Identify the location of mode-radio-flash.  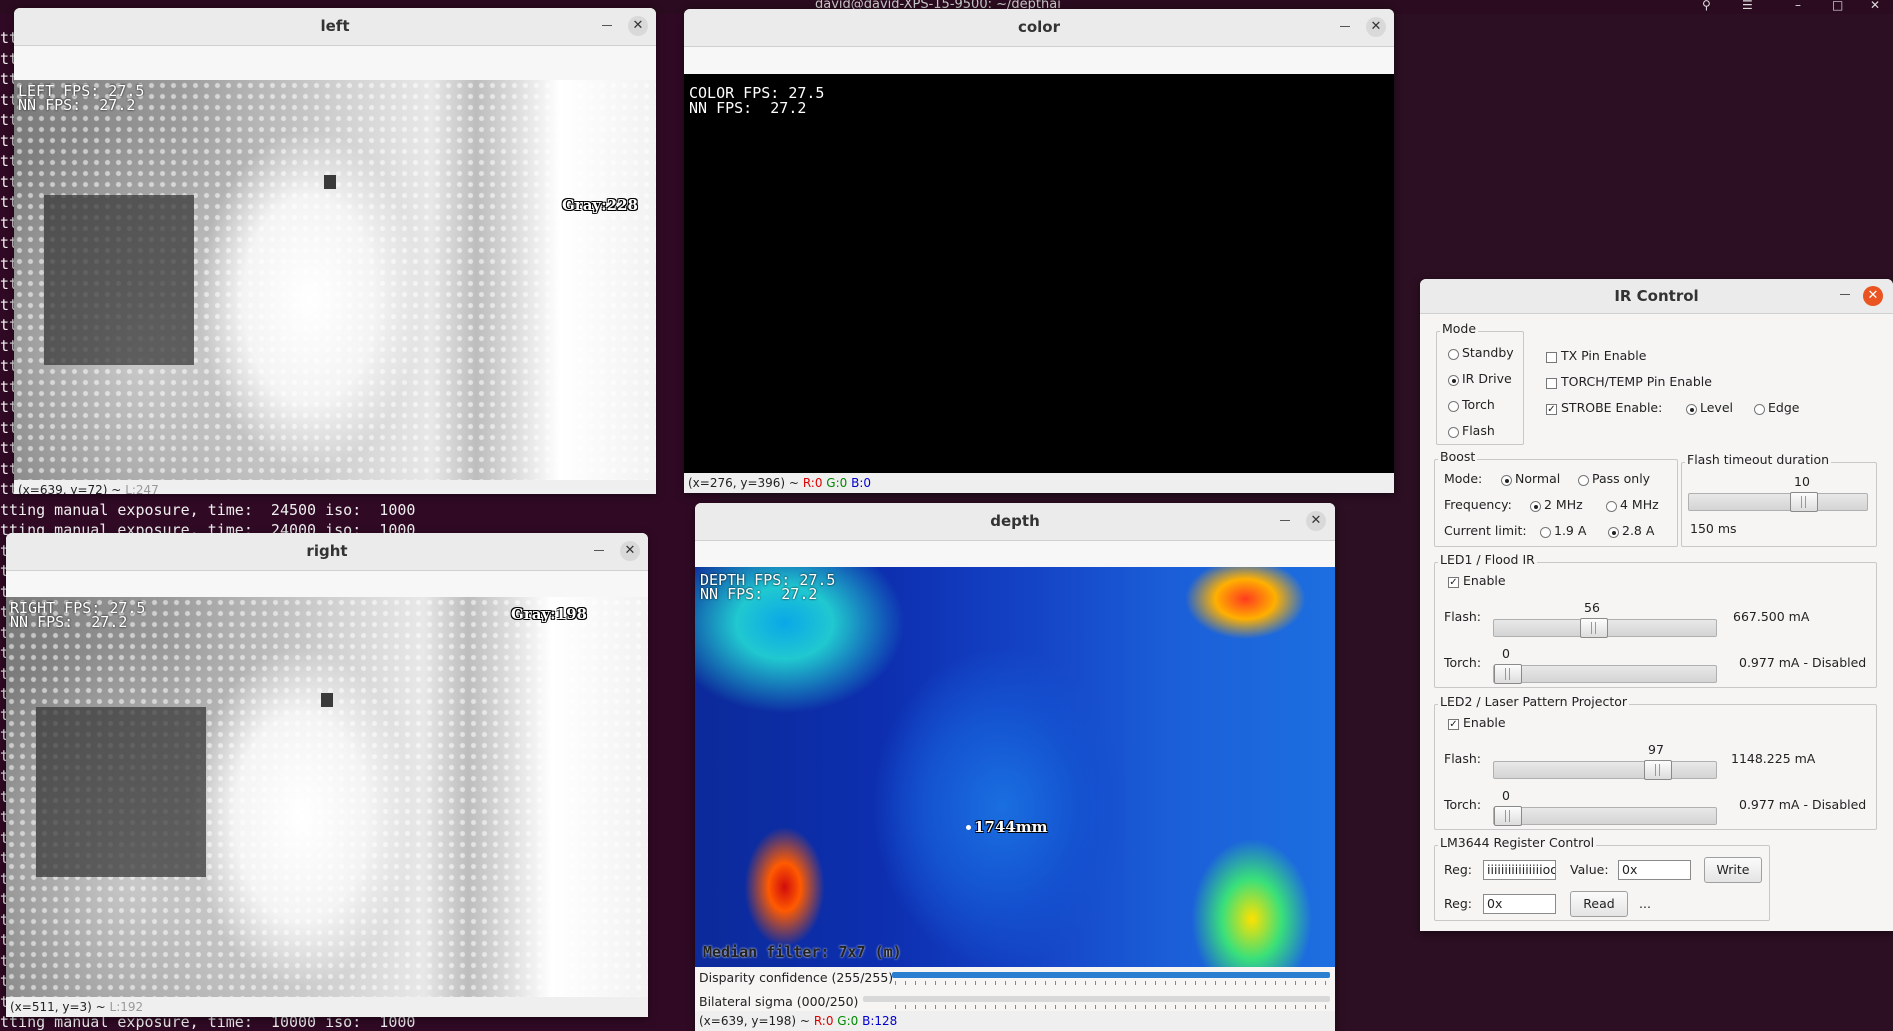
(1453, 432).